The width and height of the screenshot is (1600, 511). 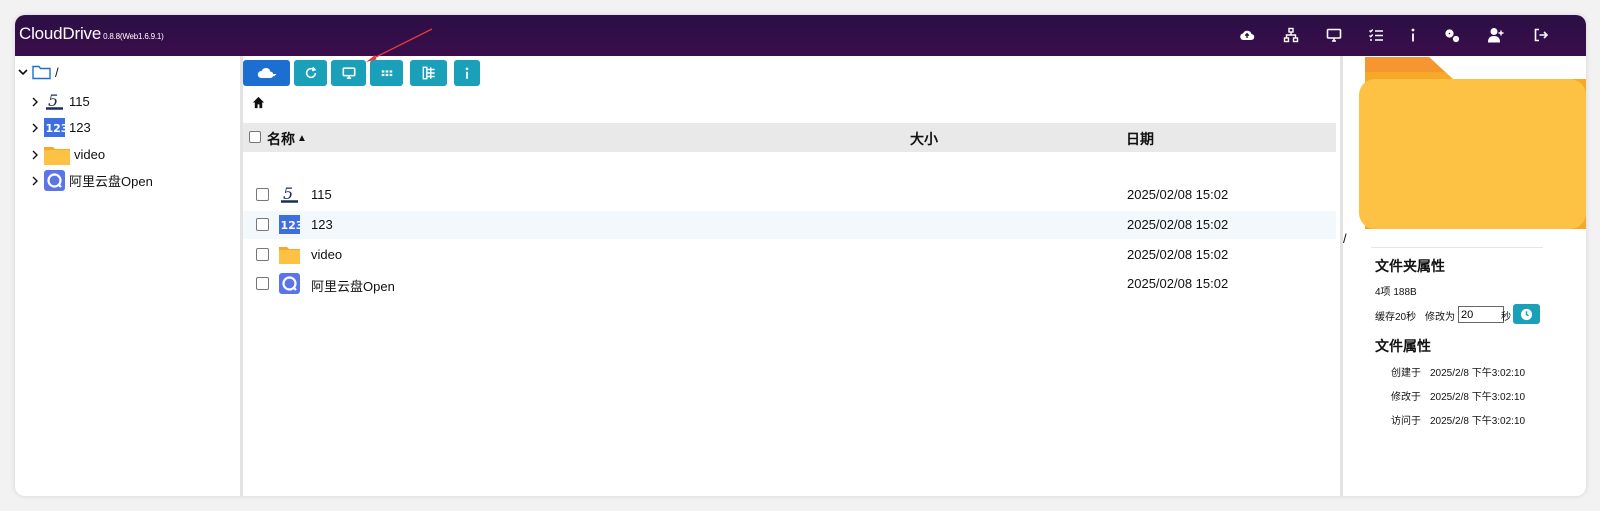 I want to click on top-bar: CloudDrive 0.8.8(Web1.6.9.1), so click(x=800, y=35).